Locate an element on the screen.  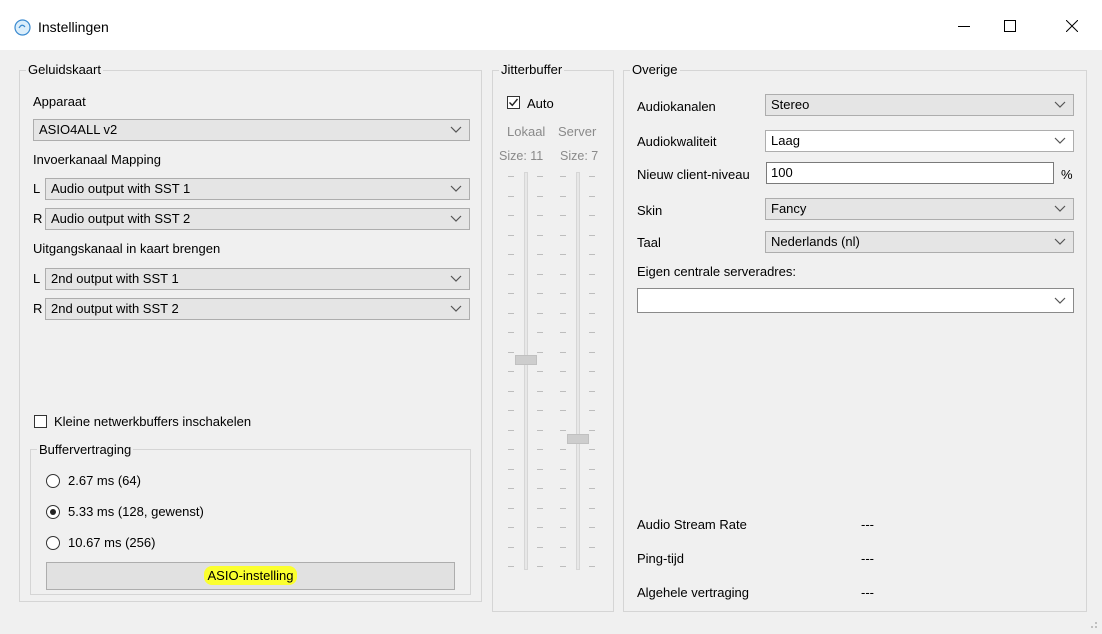
close-button is located at coordinates (1072, 26).